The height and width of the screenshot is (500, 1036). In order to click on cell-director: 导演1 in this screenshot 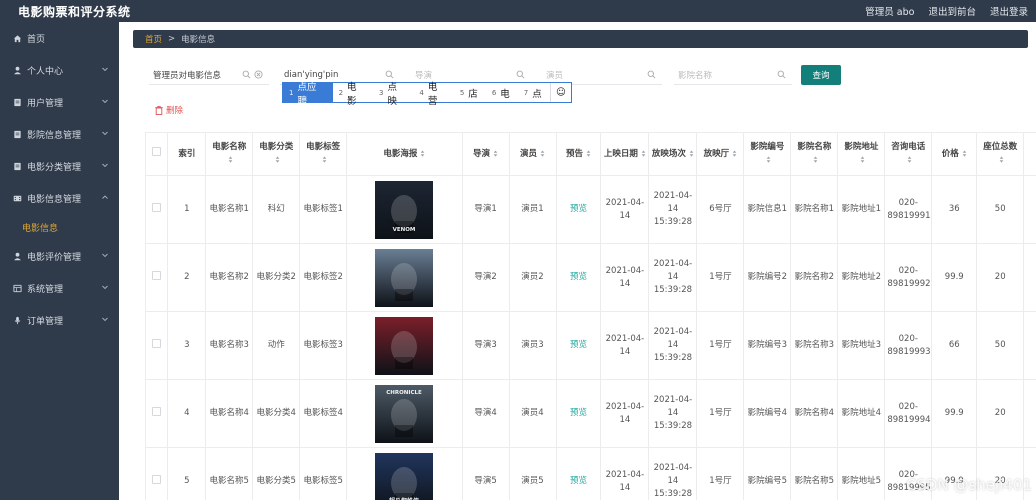, I will do `click(485, 209)`.